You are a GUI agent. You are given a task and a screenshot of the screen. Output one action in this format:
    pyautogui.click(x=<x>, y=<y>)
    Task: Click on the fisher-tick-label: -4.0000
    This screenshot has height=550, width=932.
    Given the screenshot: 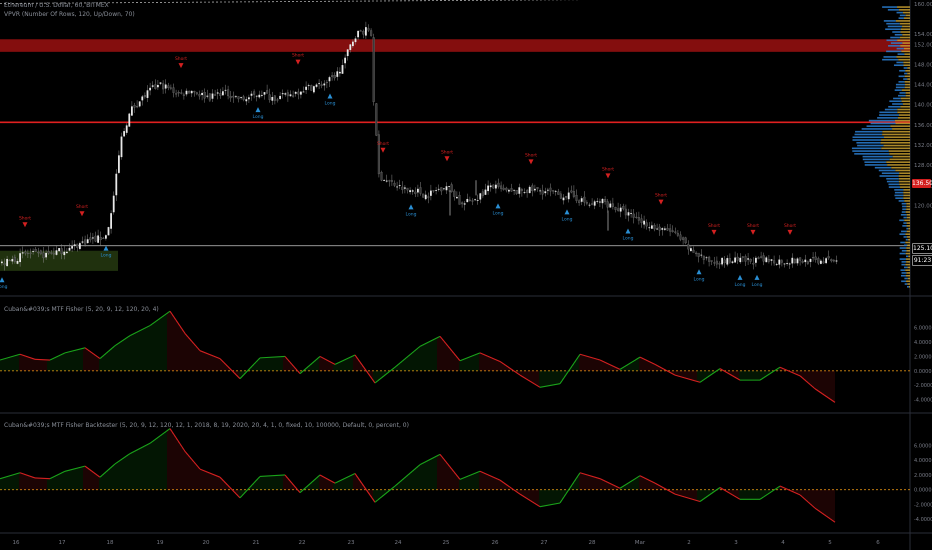 What is the action you would take?
    pyautogui.click(x=923, y=520)
    